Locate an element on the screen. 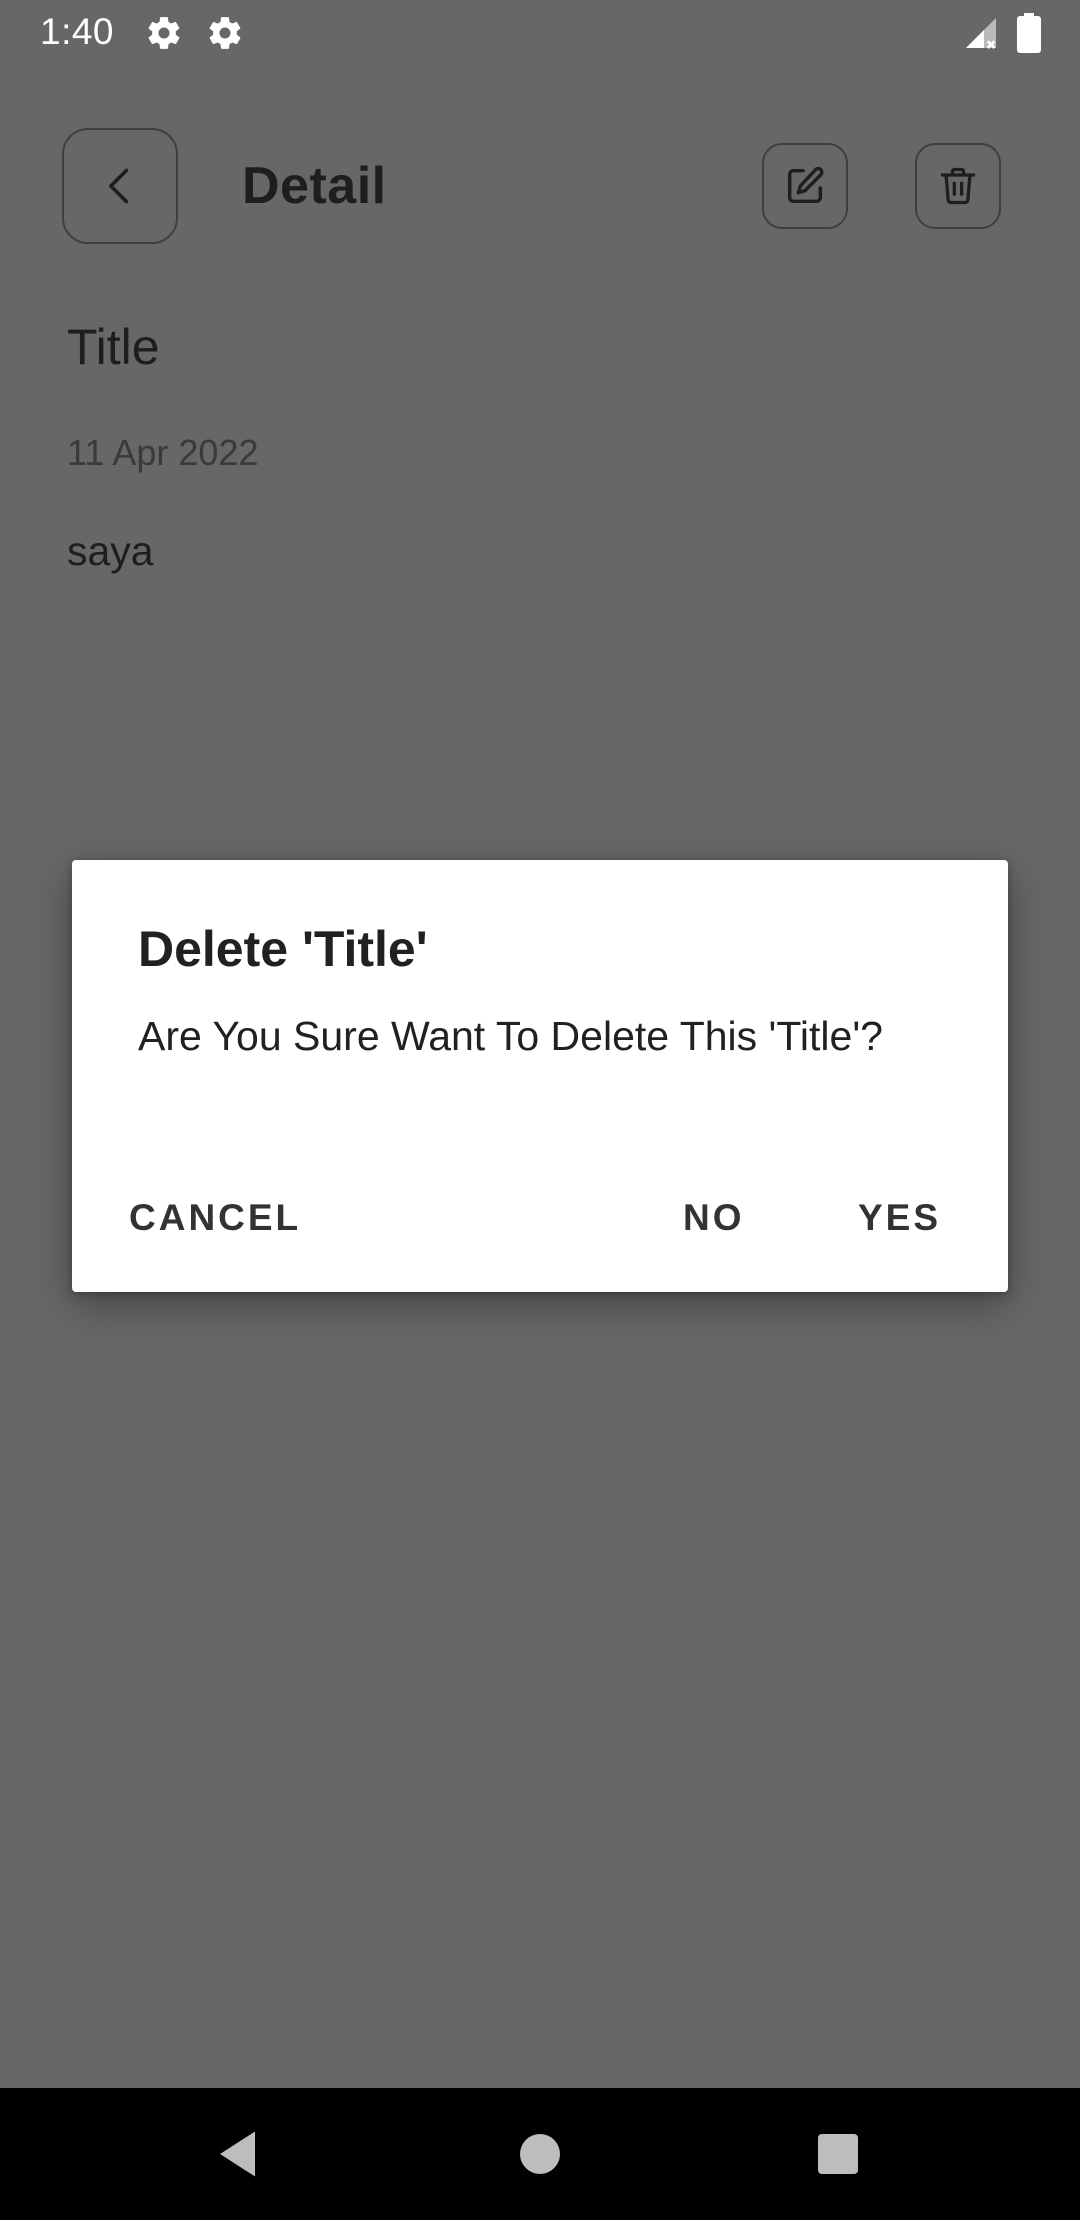 The height and width of the screenshot is (2220, 1080). page-title: Detail is located at coordinates (314, 186).